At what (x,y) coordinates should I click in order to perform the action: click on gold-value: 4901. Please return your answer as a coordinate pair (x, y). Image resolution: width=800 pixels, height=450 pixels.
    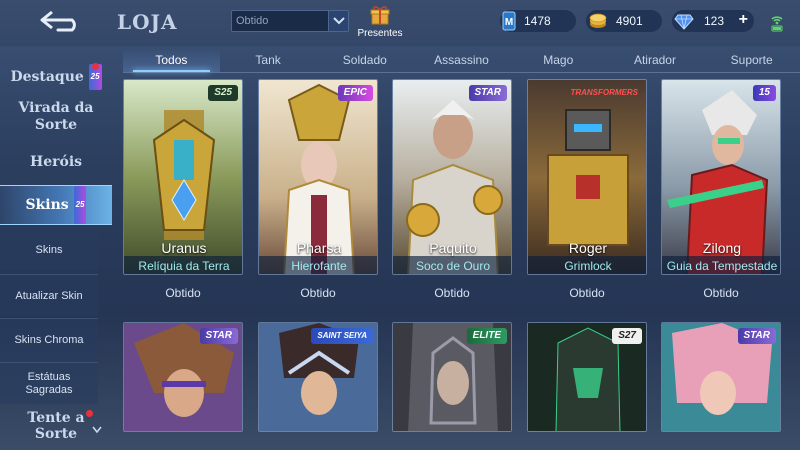
    Looking at the image, I should click on (629, 21).